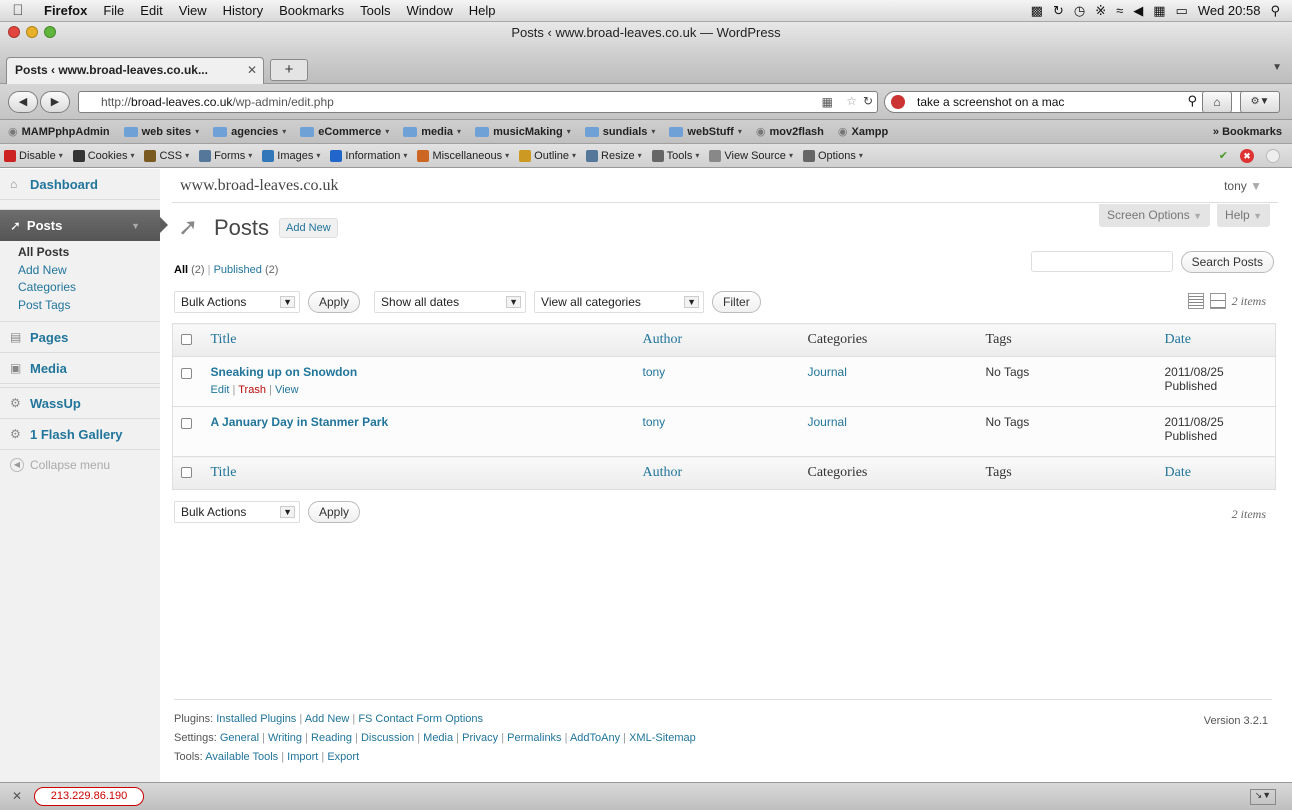  Describe the element at coordinates (237, 302) in the screenshot. I see `bulk-actions-select: Bulk Actions ▼` at that location.